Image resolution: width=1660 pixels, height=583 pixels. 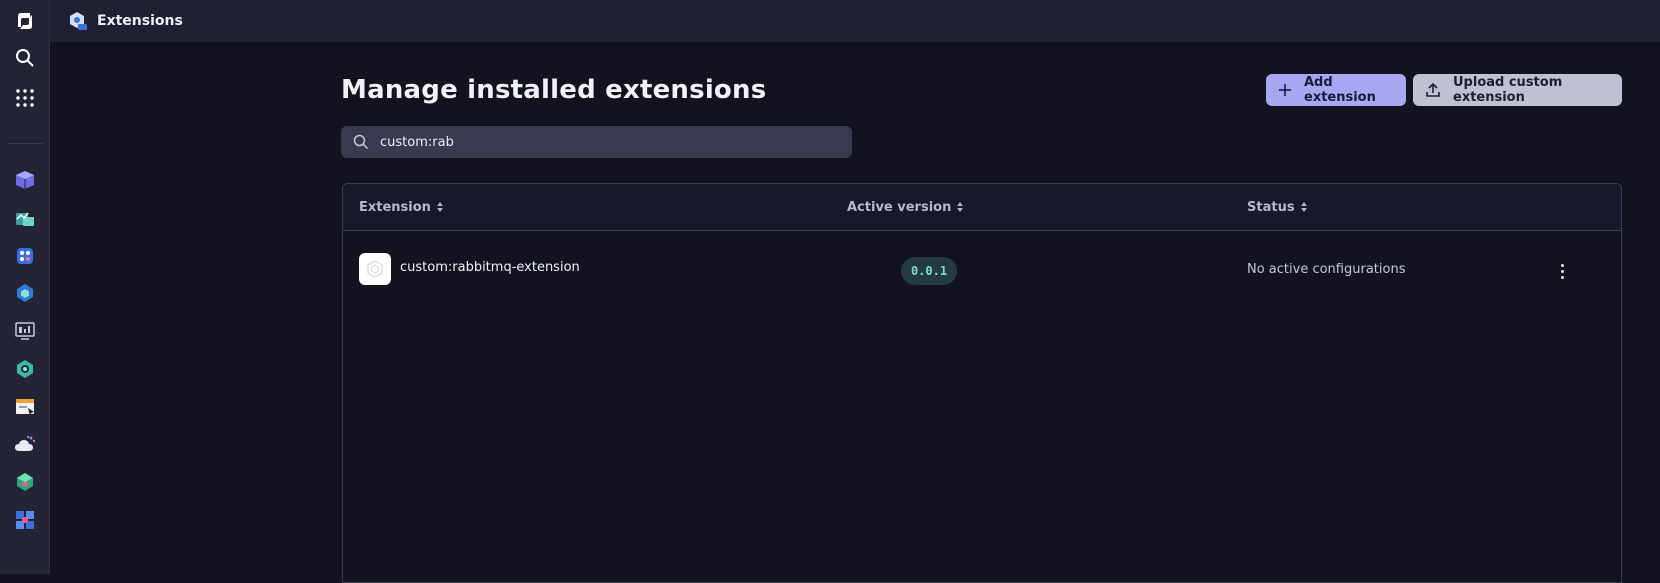 I want to click on column-header-label: Active version, so click(x=899, y=207).